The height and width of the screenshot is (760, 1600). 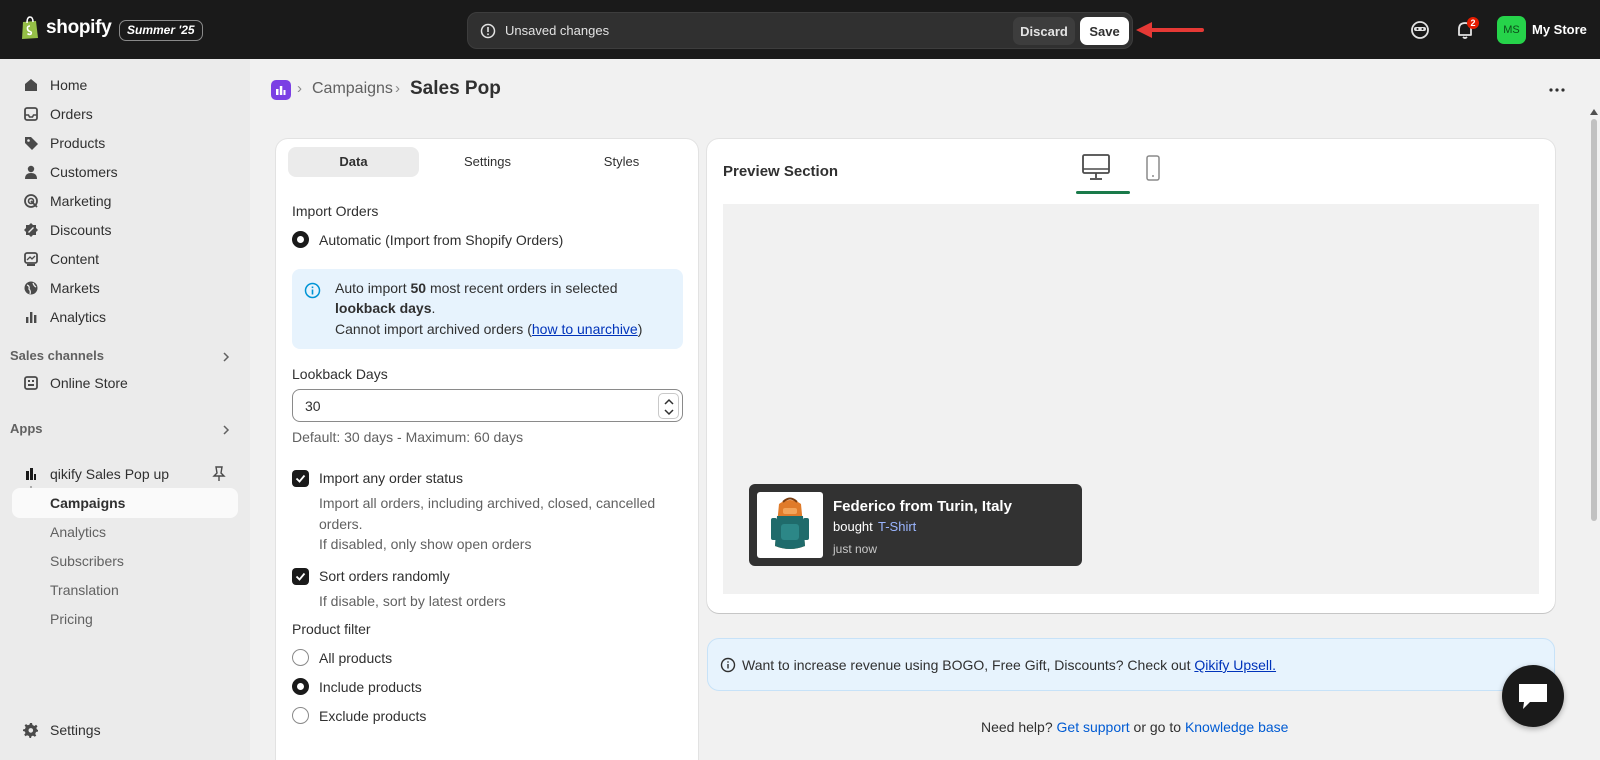 I want to click on info-icon, so click(x=312, y=290).